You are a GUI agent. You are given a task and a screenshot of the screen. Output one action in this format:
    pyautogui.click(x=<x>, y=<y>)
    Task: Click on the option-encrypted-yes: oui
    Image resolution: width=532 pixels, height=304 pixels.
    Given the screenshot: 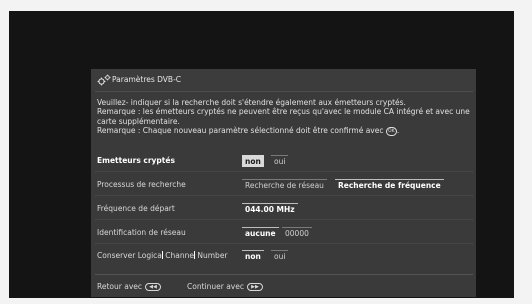 What is the action you would take?
    pyautogui.click(x=280, y=161)
    